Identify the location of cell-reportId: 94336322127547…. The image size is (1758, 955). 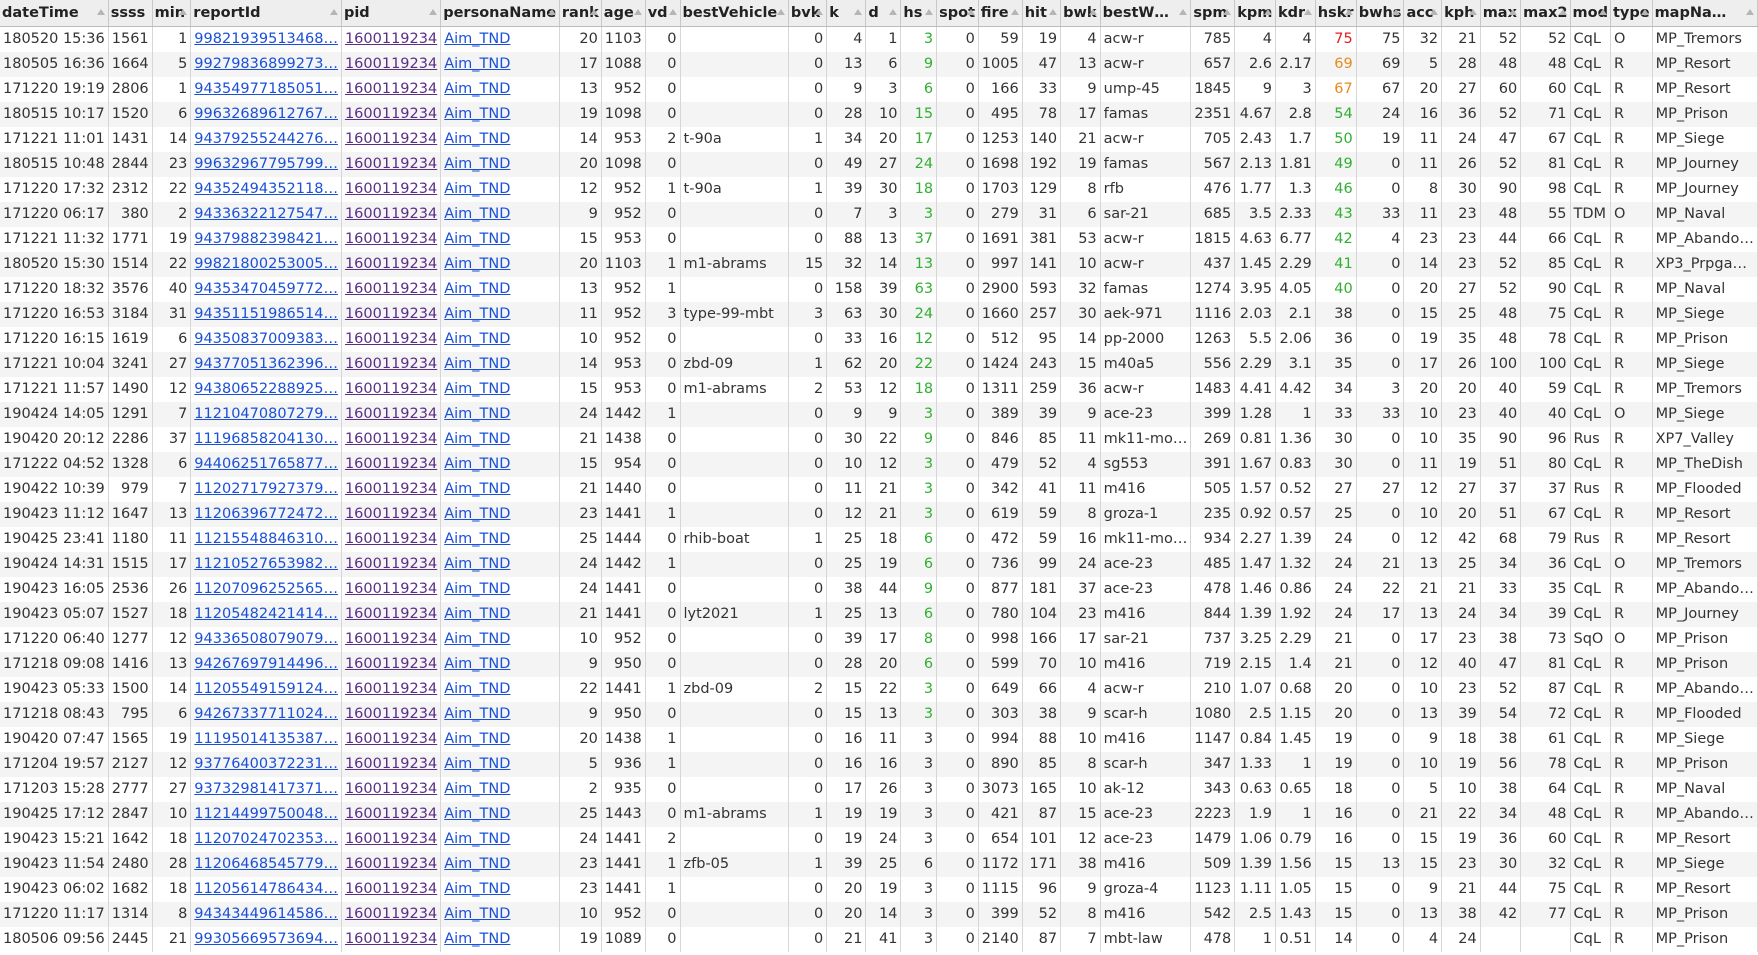
(266, 214).